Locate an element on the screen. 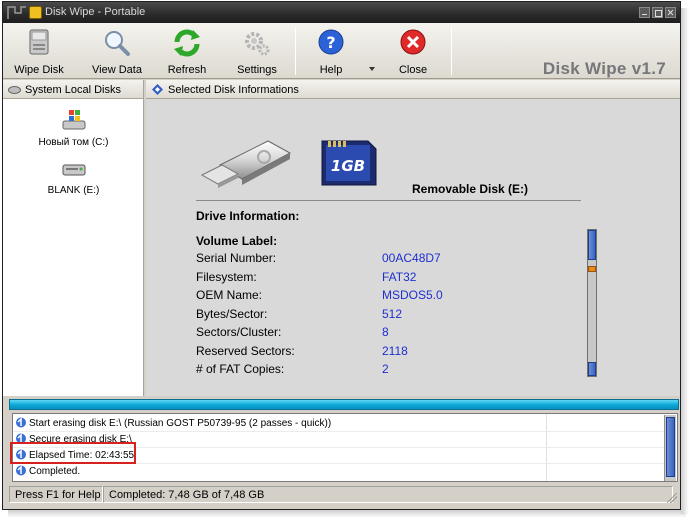 The image size is (690, 521). disk-label-e: BLANK (E:) is located at coordinates (73, 190).